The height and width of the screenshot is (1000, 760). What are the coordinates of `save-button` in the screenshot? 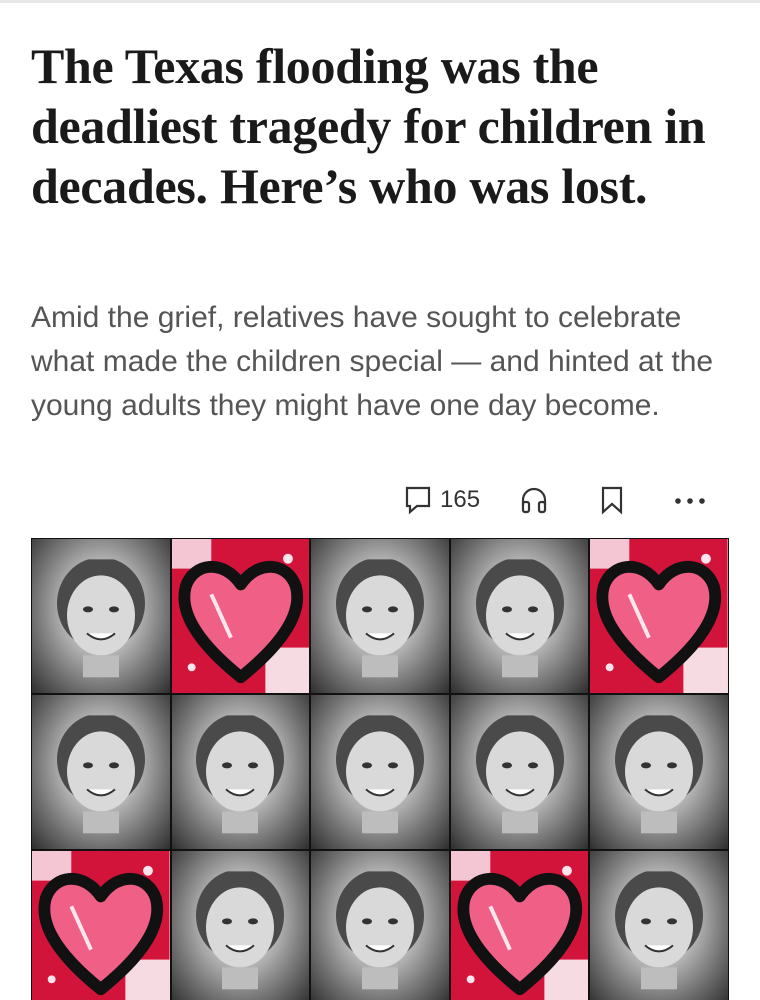 It's located at (612, 500).